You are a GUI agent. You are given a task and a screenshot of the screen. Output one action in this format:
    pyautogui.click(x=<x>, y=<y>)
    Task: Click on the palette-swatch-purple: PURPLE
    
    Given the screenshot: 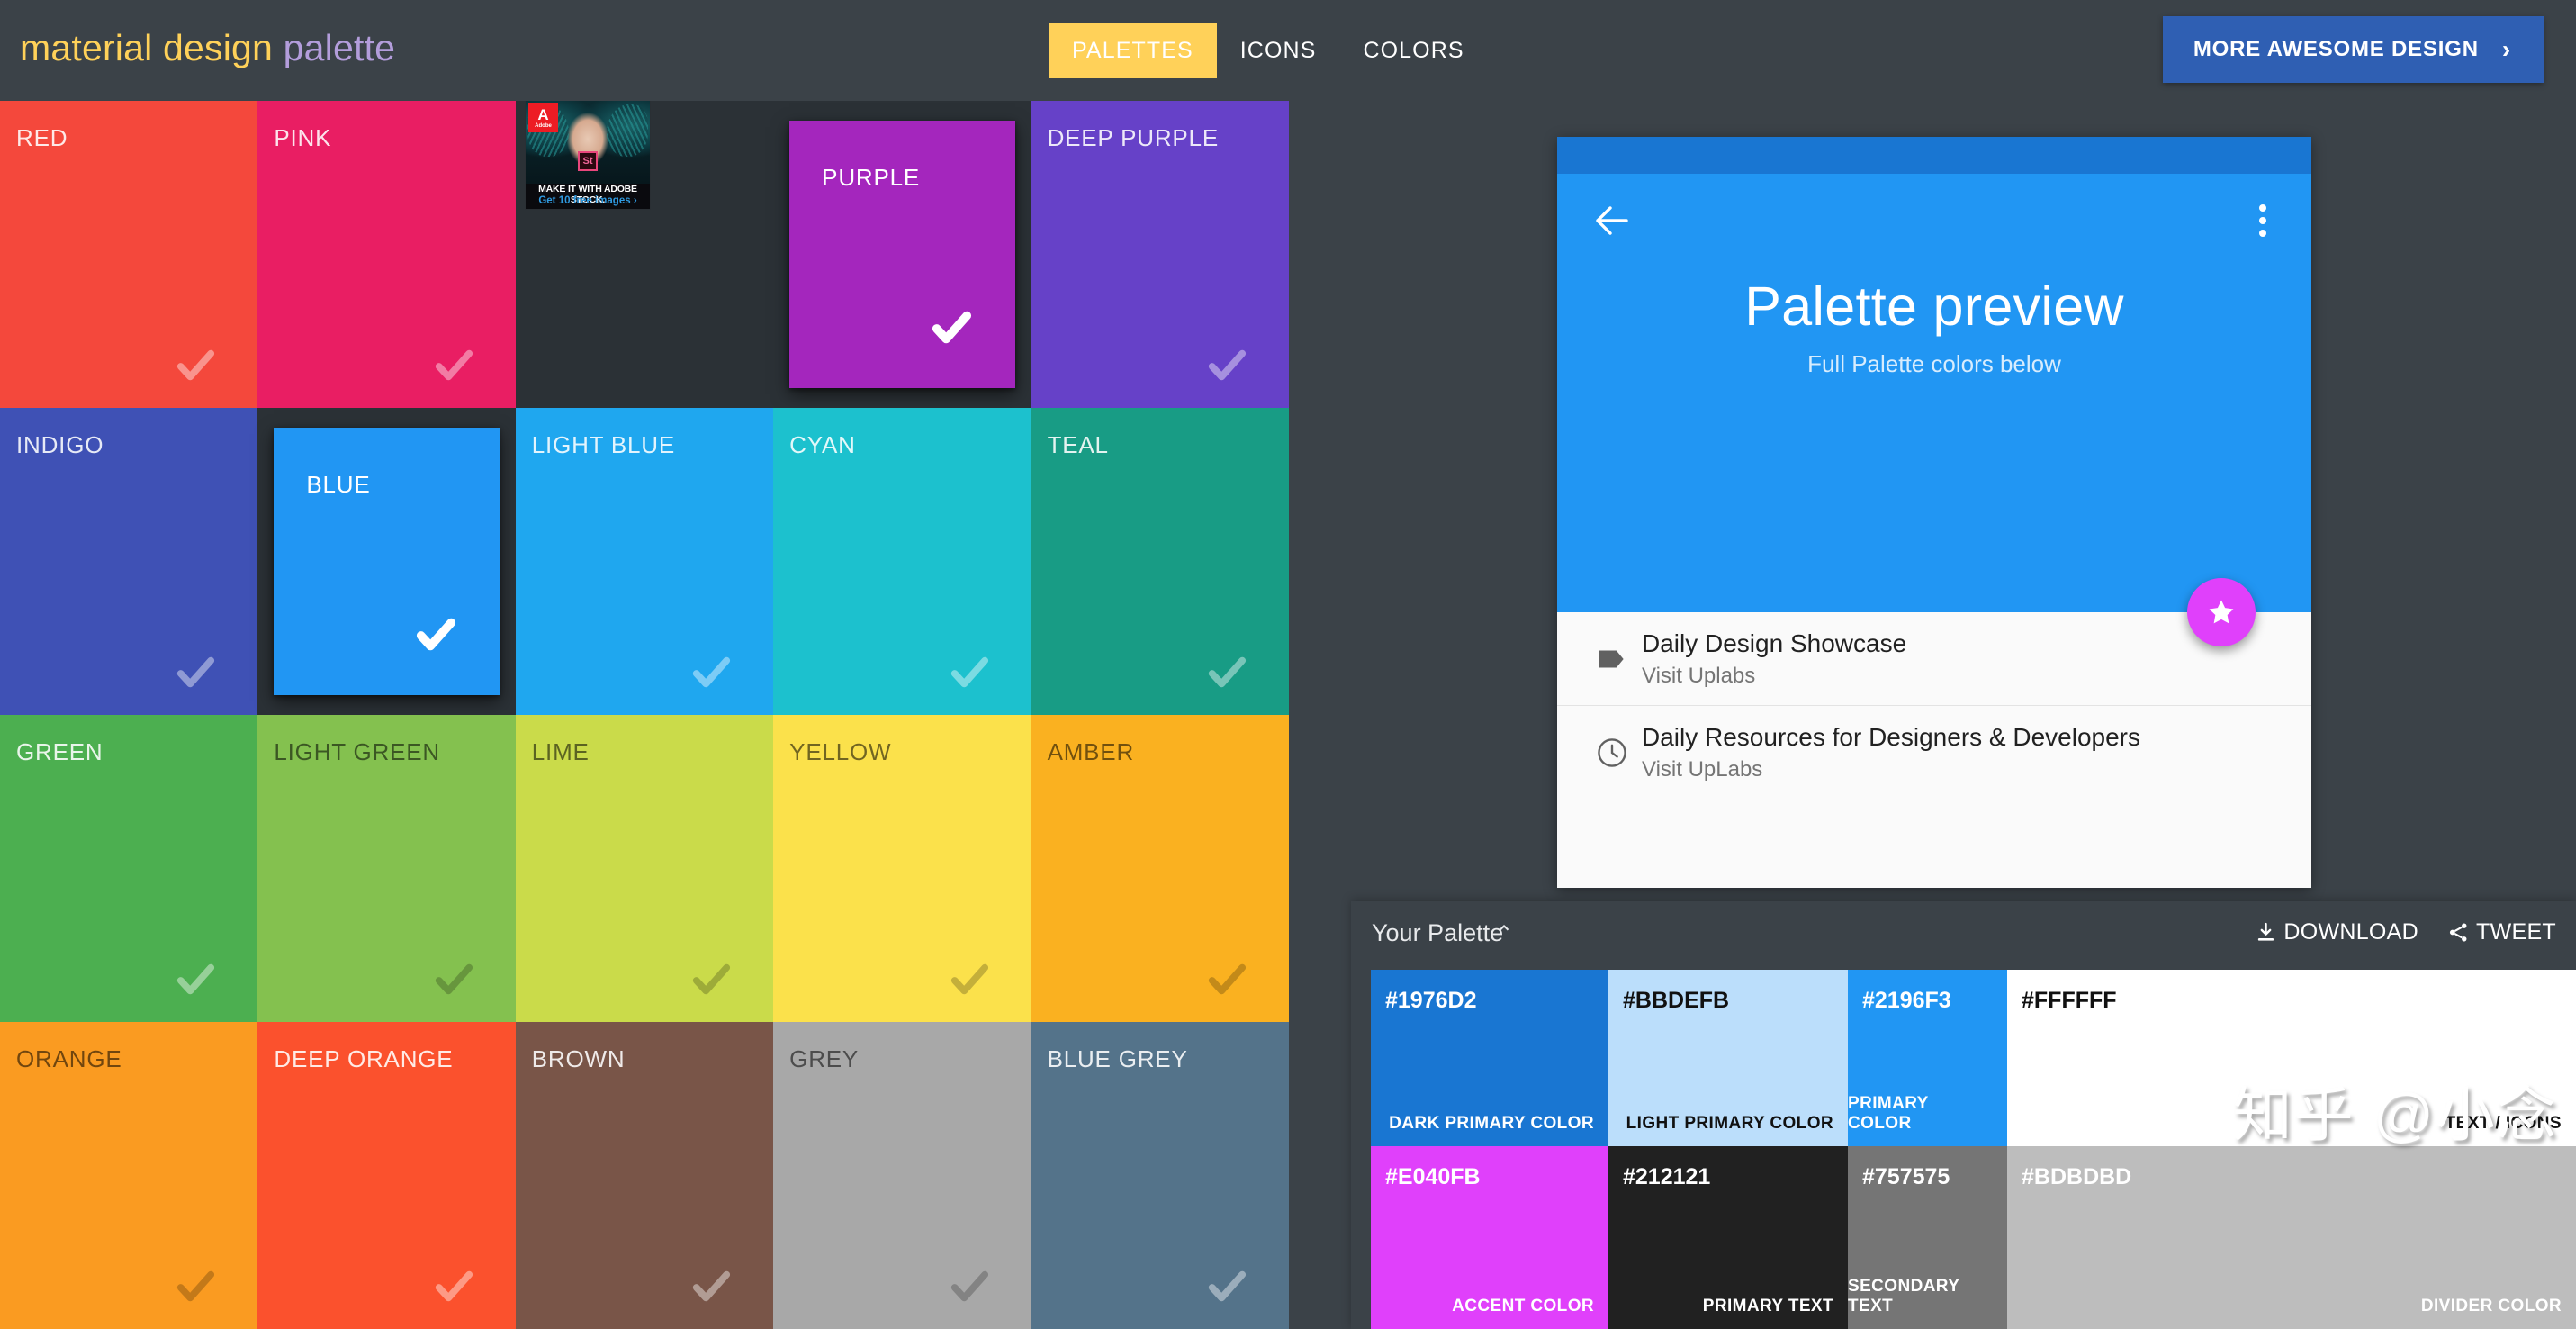 What is the action you would take?
    pyautogui.click(x=902, y=254)
    